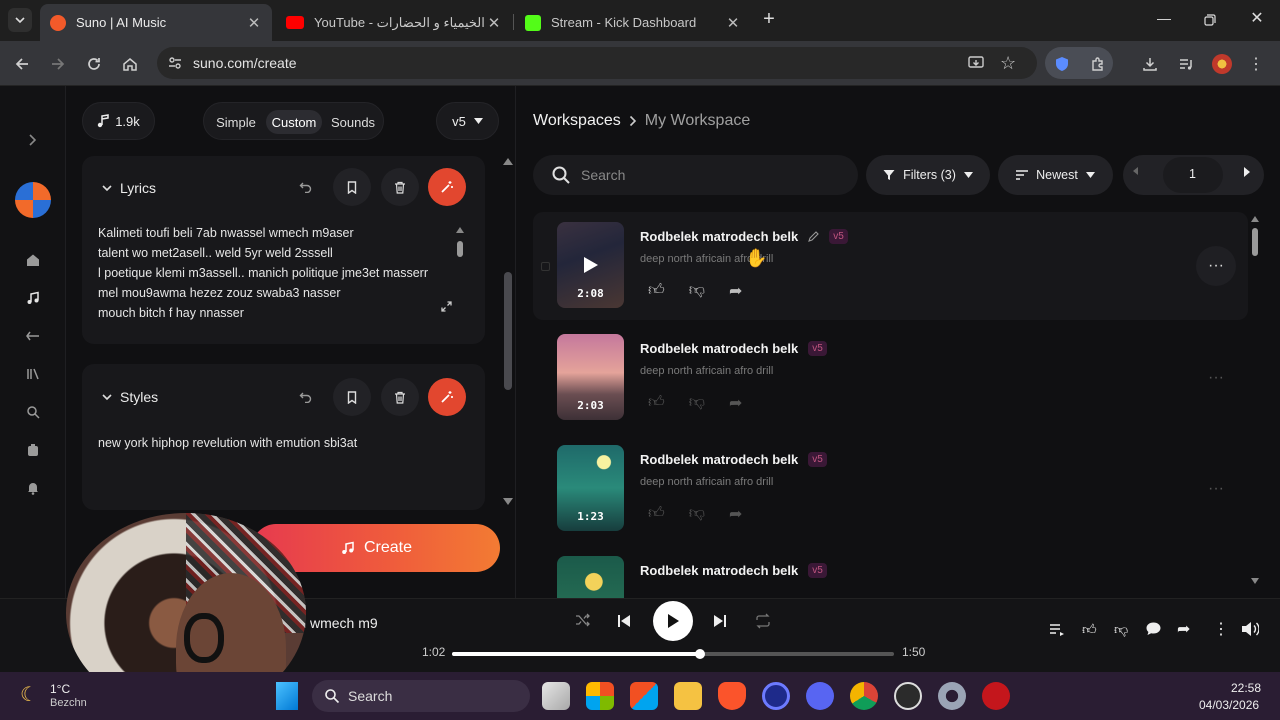  What do you see at coordinates (597, 63) in the screenshot?
I see `address-bar: suno.com/create ☆` at bounding box center [597, 63].